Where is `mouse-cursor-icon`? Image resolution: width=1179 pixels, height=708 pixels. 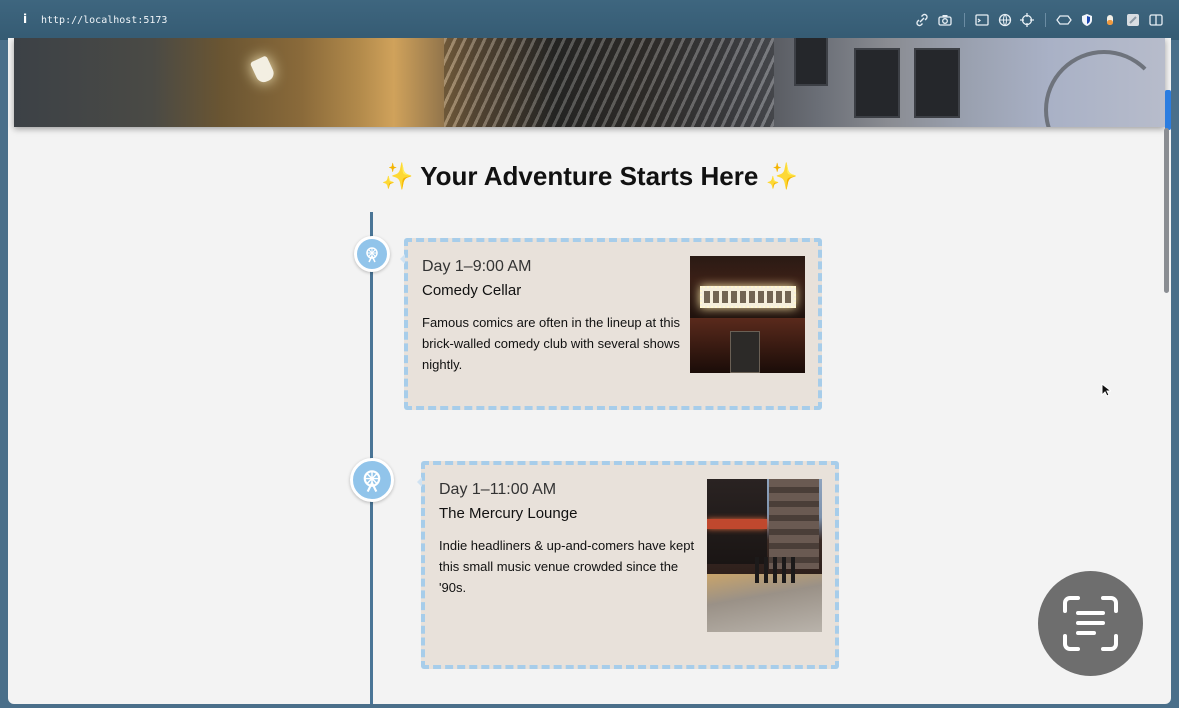 mouse-cursor-icon is located at coordinates (1106, 390).